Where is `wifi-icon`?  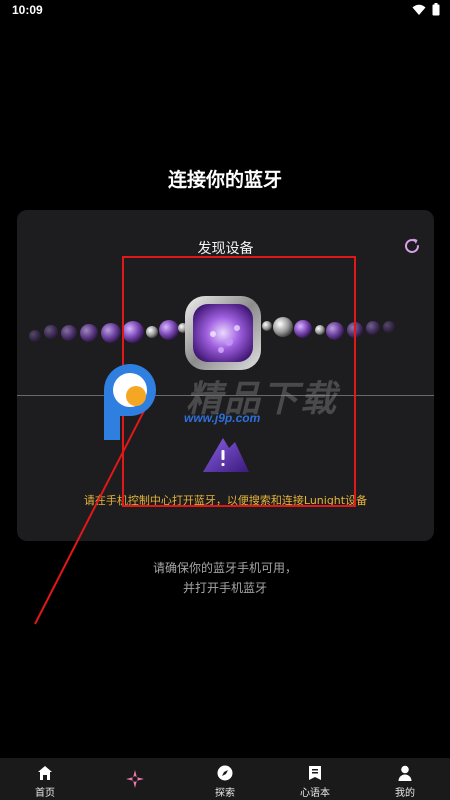 wifi-icon is located at coordinates (419, 9).